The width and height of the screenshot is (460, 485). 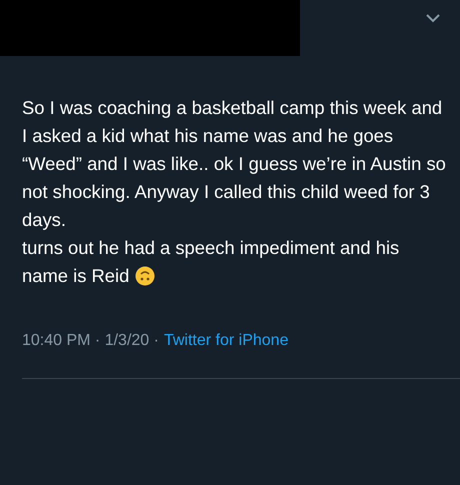 I want to click on upside-down-face-icon, so click(x=145, y=276).